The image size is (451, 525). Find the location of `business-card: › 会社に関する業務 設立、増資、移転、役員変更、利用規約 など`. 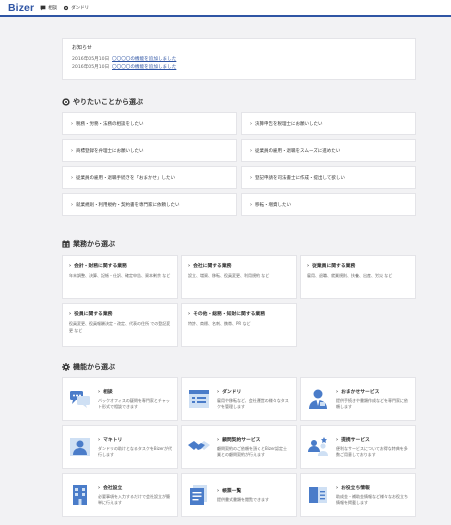

business-card: › 会社に関する業務 設立、増資、移転、役員変更、利用規約 など is located at coordinates (239, 277).